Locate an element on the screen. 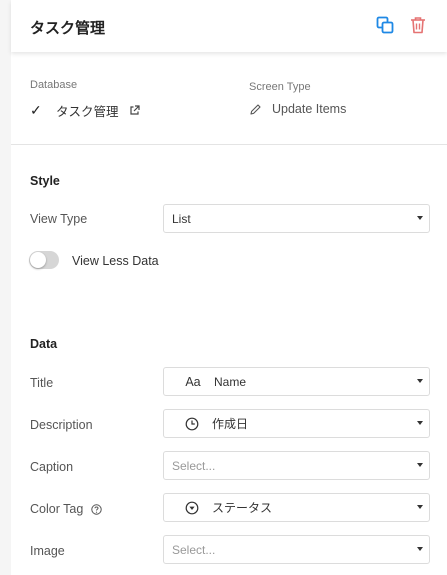 The height and width of the screenshot is (575, 447). copy-button is located at coordinates (385, 25).